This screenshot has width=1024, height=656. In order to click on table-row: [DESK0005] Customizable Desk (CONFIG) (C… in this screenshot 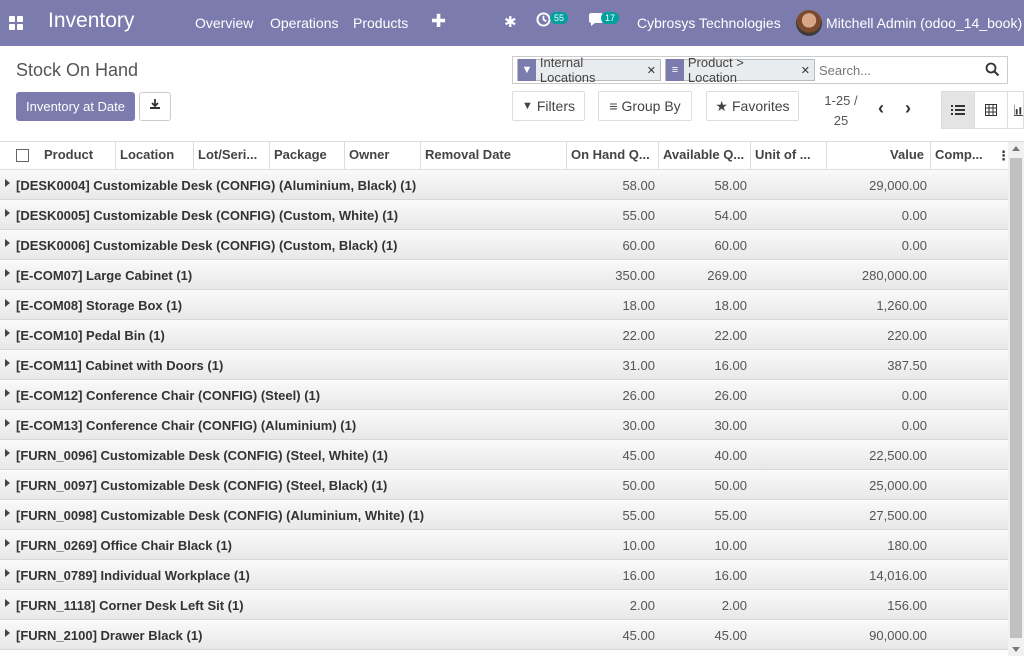, I will do `click(504, 215)`.